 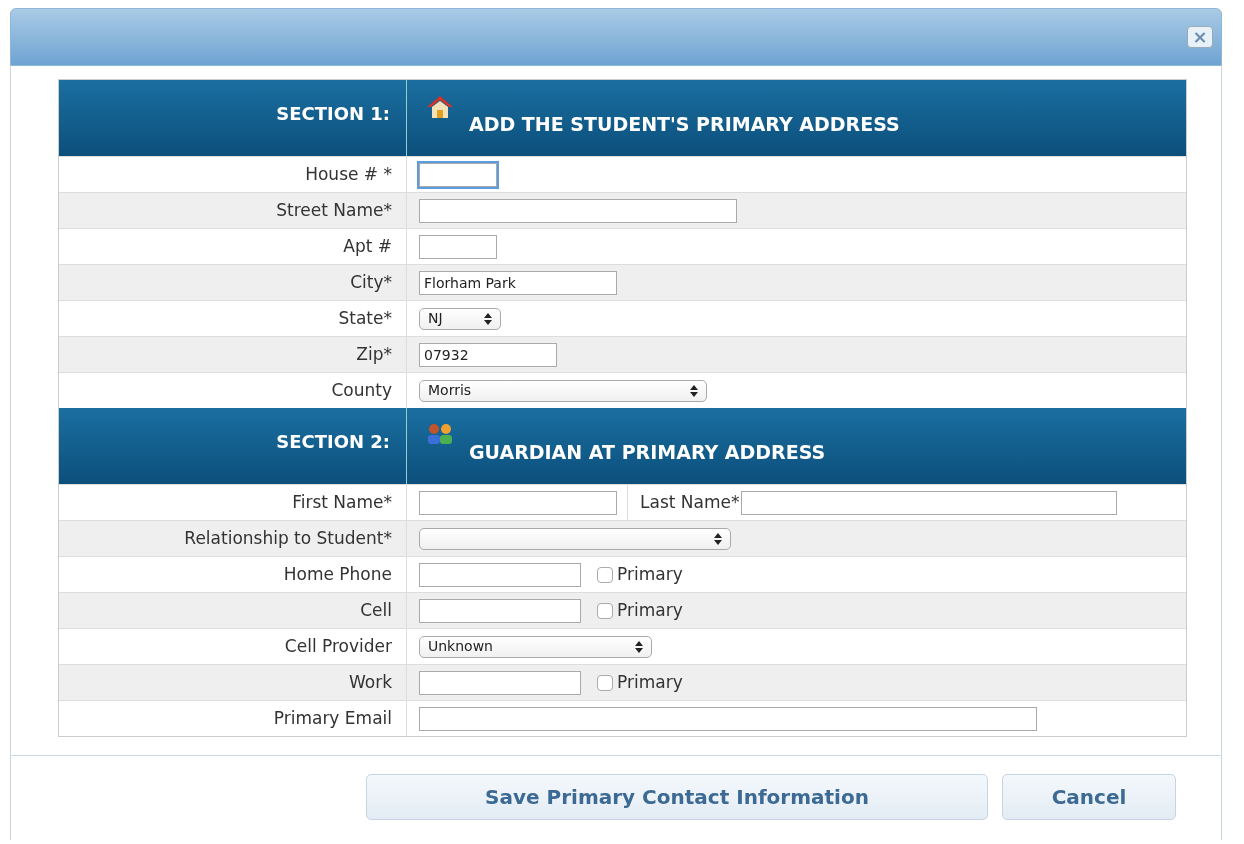 What do you see at coordinates (374, 354) in the screenshot?
I see `field-label: Zip*` at bounding box center [374, 354].